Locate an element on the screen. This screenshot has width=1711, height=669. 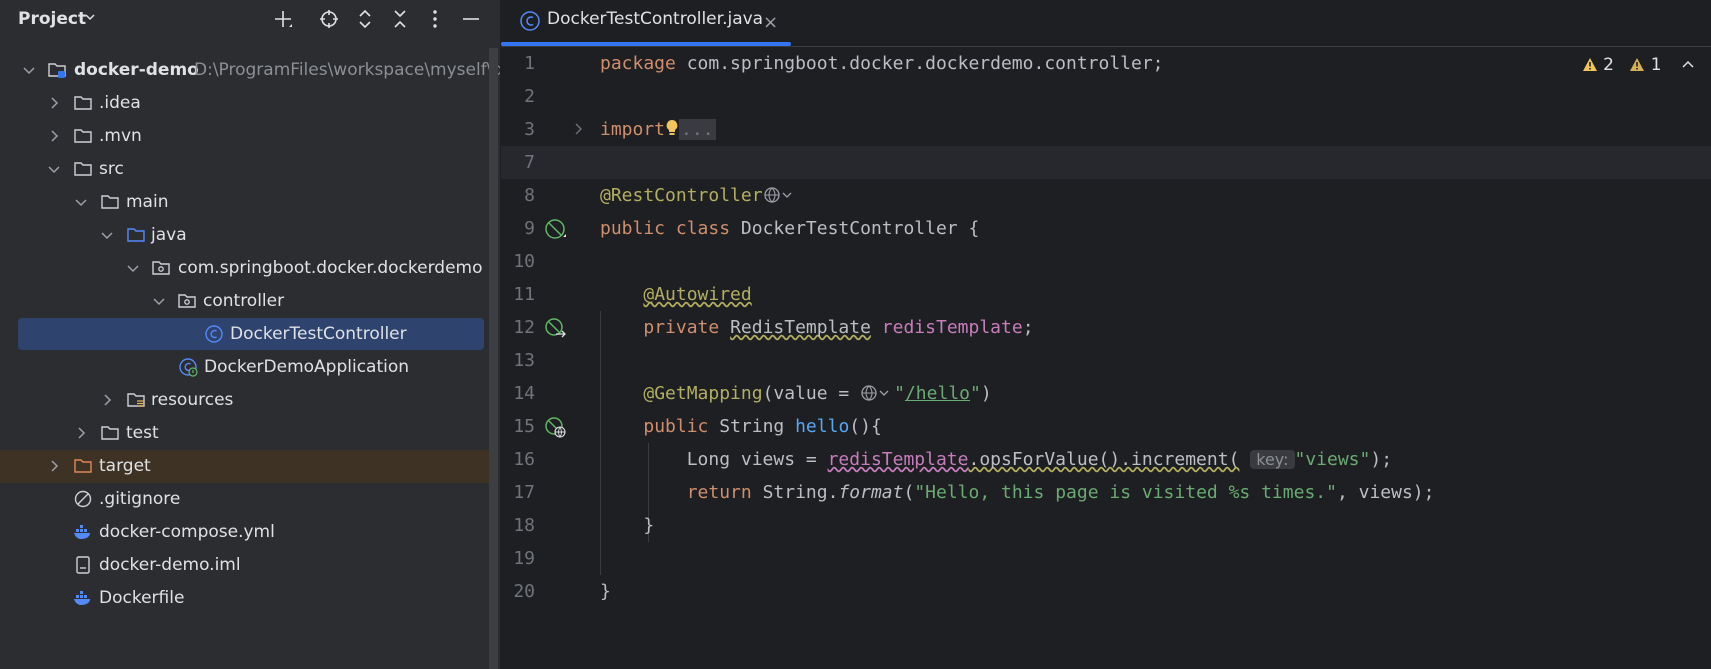
tree-item-test: test is located at coordinates (250, 433).